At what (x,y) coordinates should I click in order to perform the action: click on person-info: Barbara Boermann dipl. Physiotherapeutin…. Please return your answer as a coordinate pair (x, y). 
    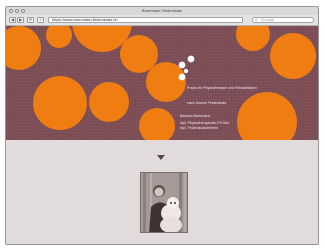
    Looking at the image, I should click on (204, 122).